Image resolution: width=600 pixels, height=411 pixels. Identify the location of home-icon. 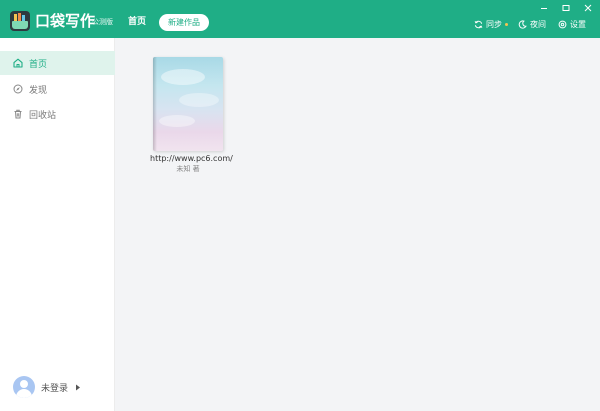
(18, 63).